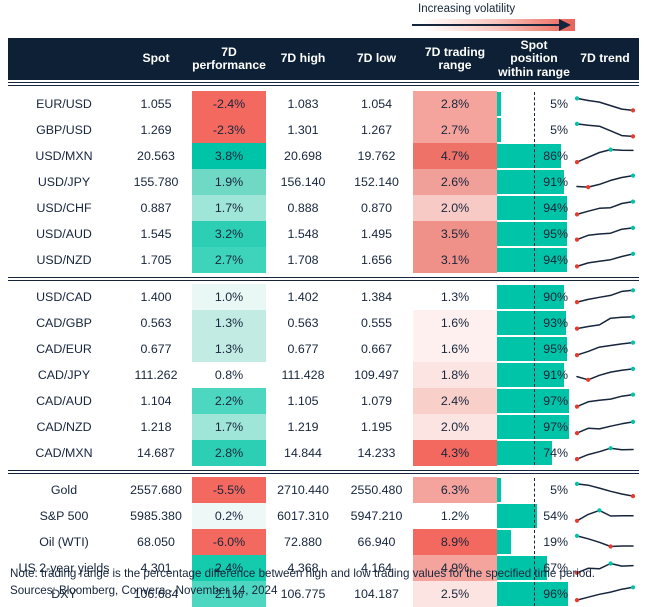 This screenshot has width=647, height=607. What do you see at coordinates (376, 401) in the screenshot?
I see `cell-low: 1.079` at bounding box center [376, 401].